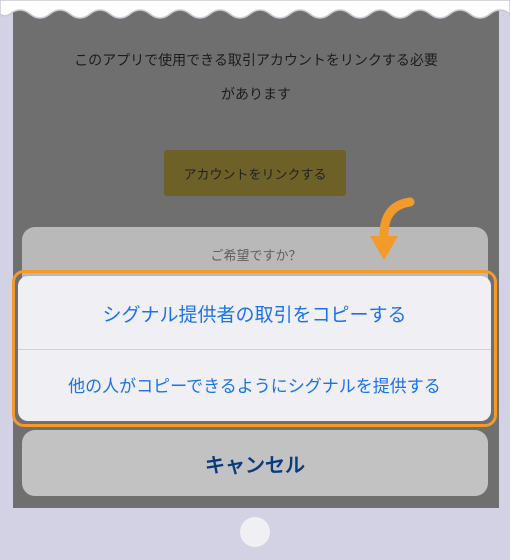  I want to click on curved-arrow-down-icon, so click(392, 228).